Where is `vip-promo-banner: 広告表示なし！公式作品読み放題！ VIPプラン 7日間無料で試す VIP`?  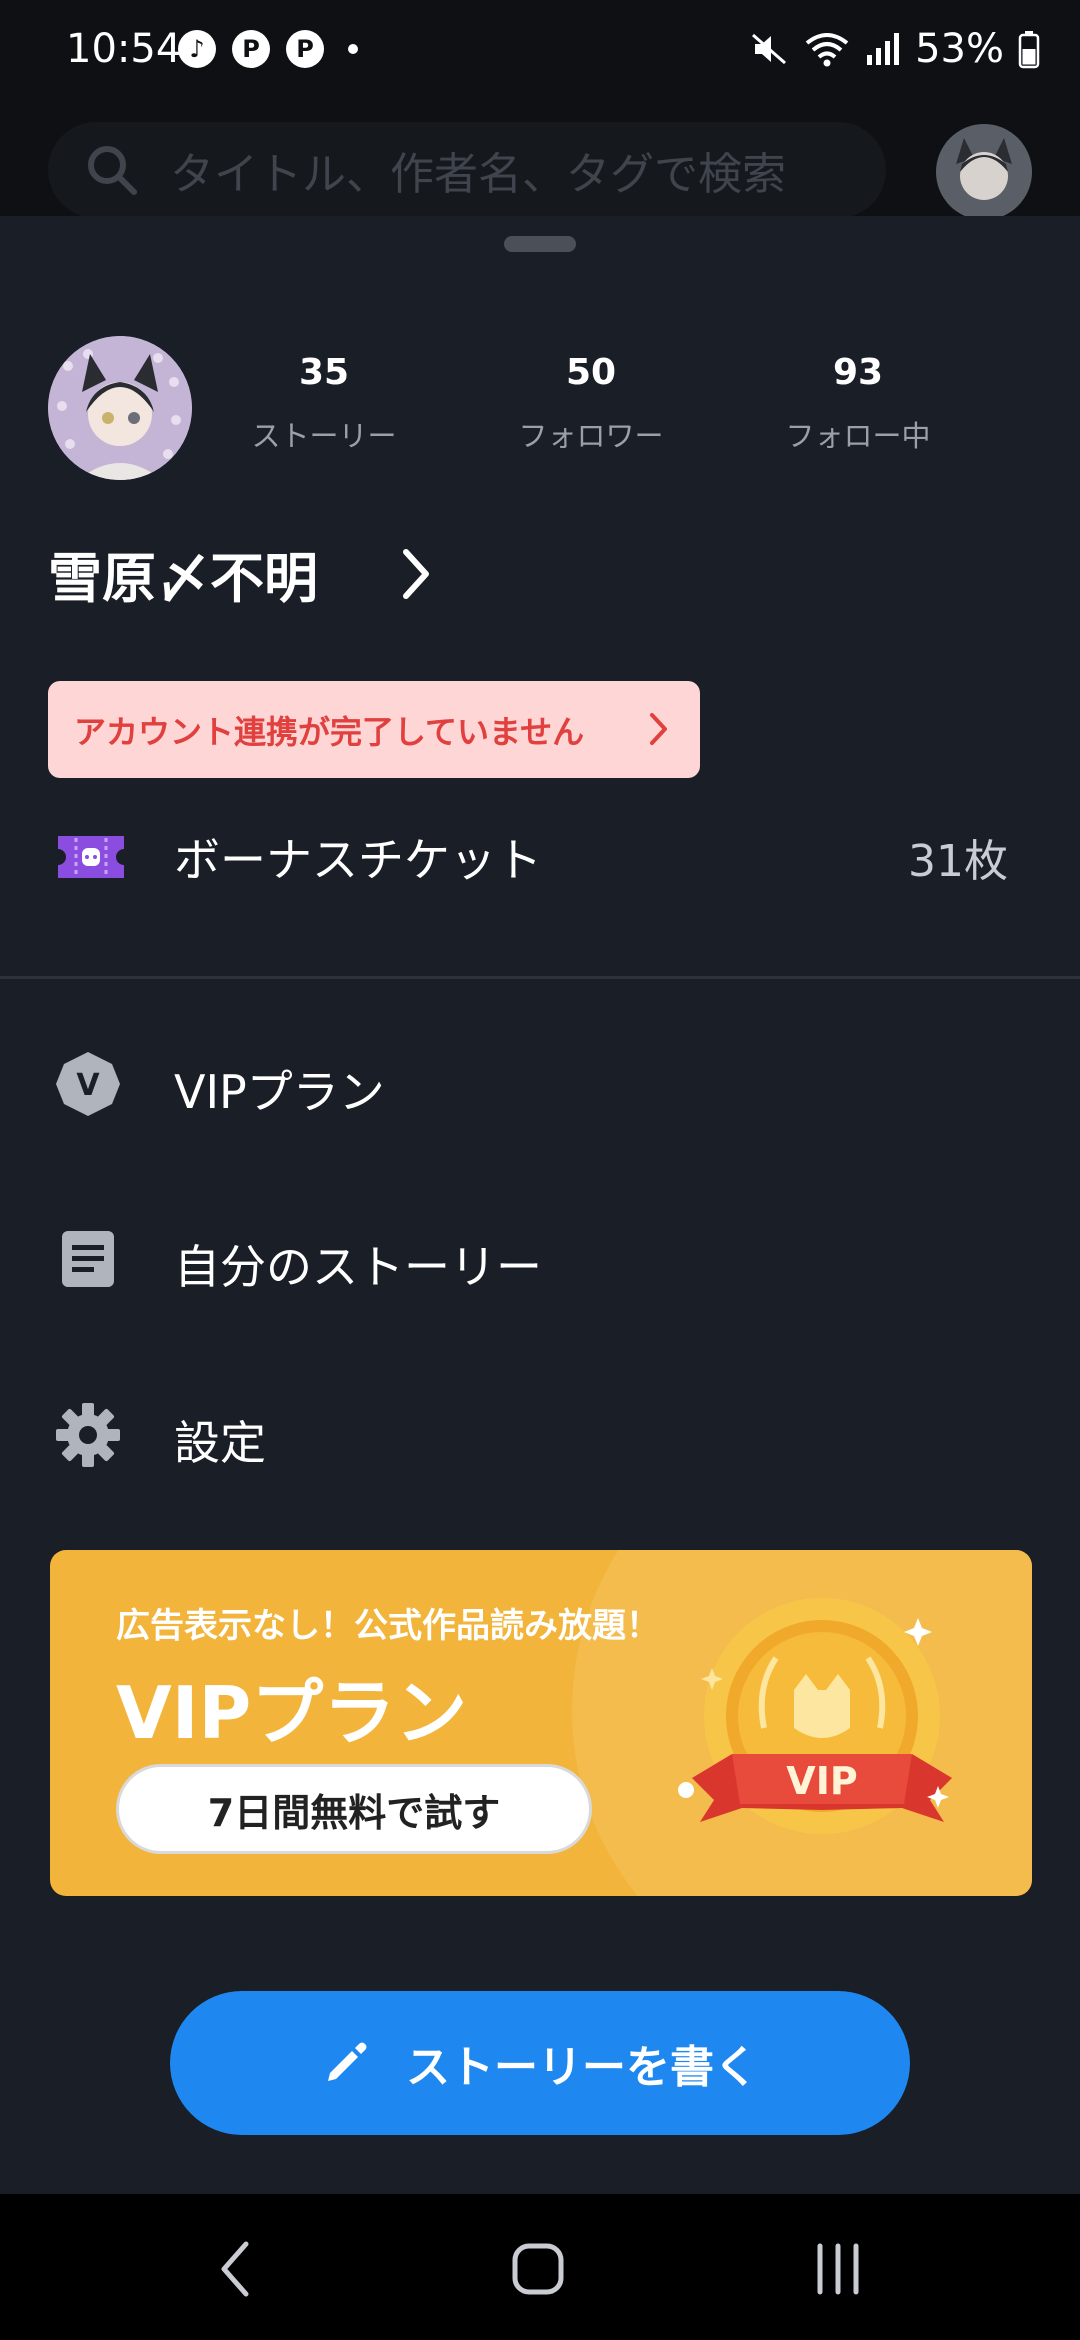
vip-promo-banner: 広告表示なし！公式作品読み放題！ VIPプラン 7日間無料で試す VIP is located at coordinates (541, 1723).